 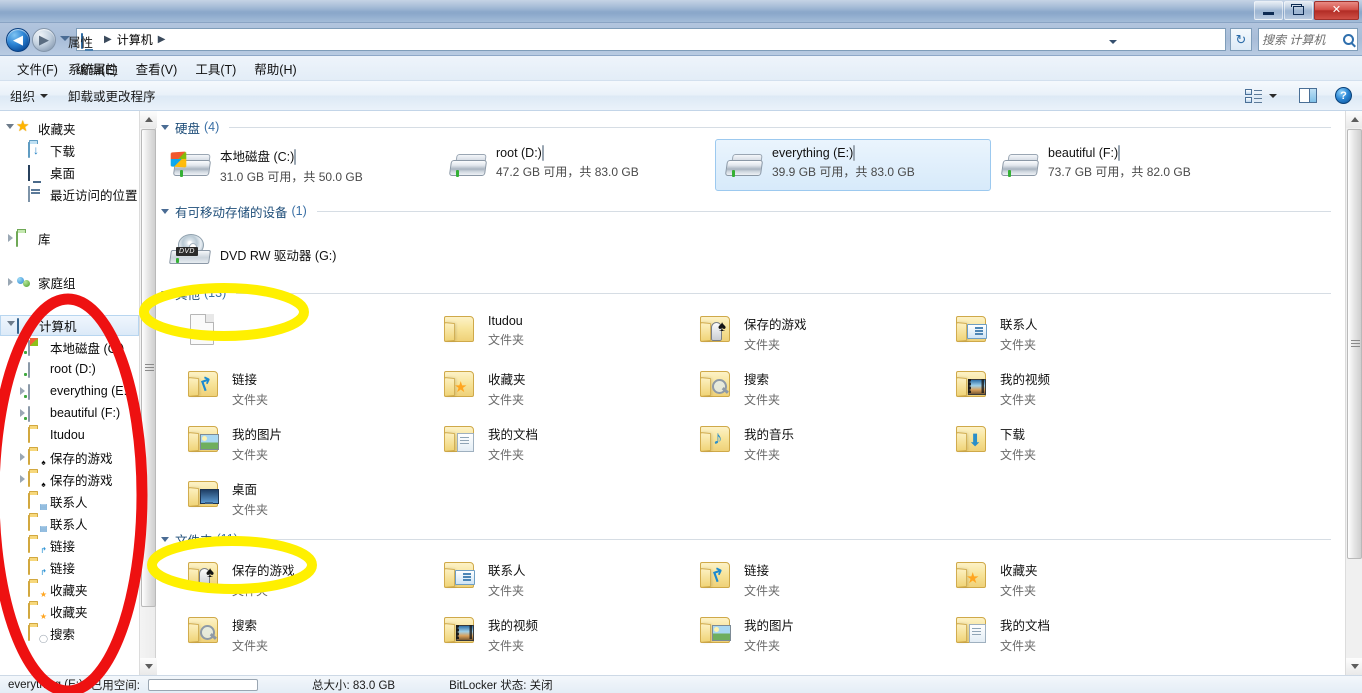 What do you see at coordinates (112, 95) in the screenshot?
I see `cmd-uninstall-change-program: 卸载或更改程序` at bounding box center [112, 95].